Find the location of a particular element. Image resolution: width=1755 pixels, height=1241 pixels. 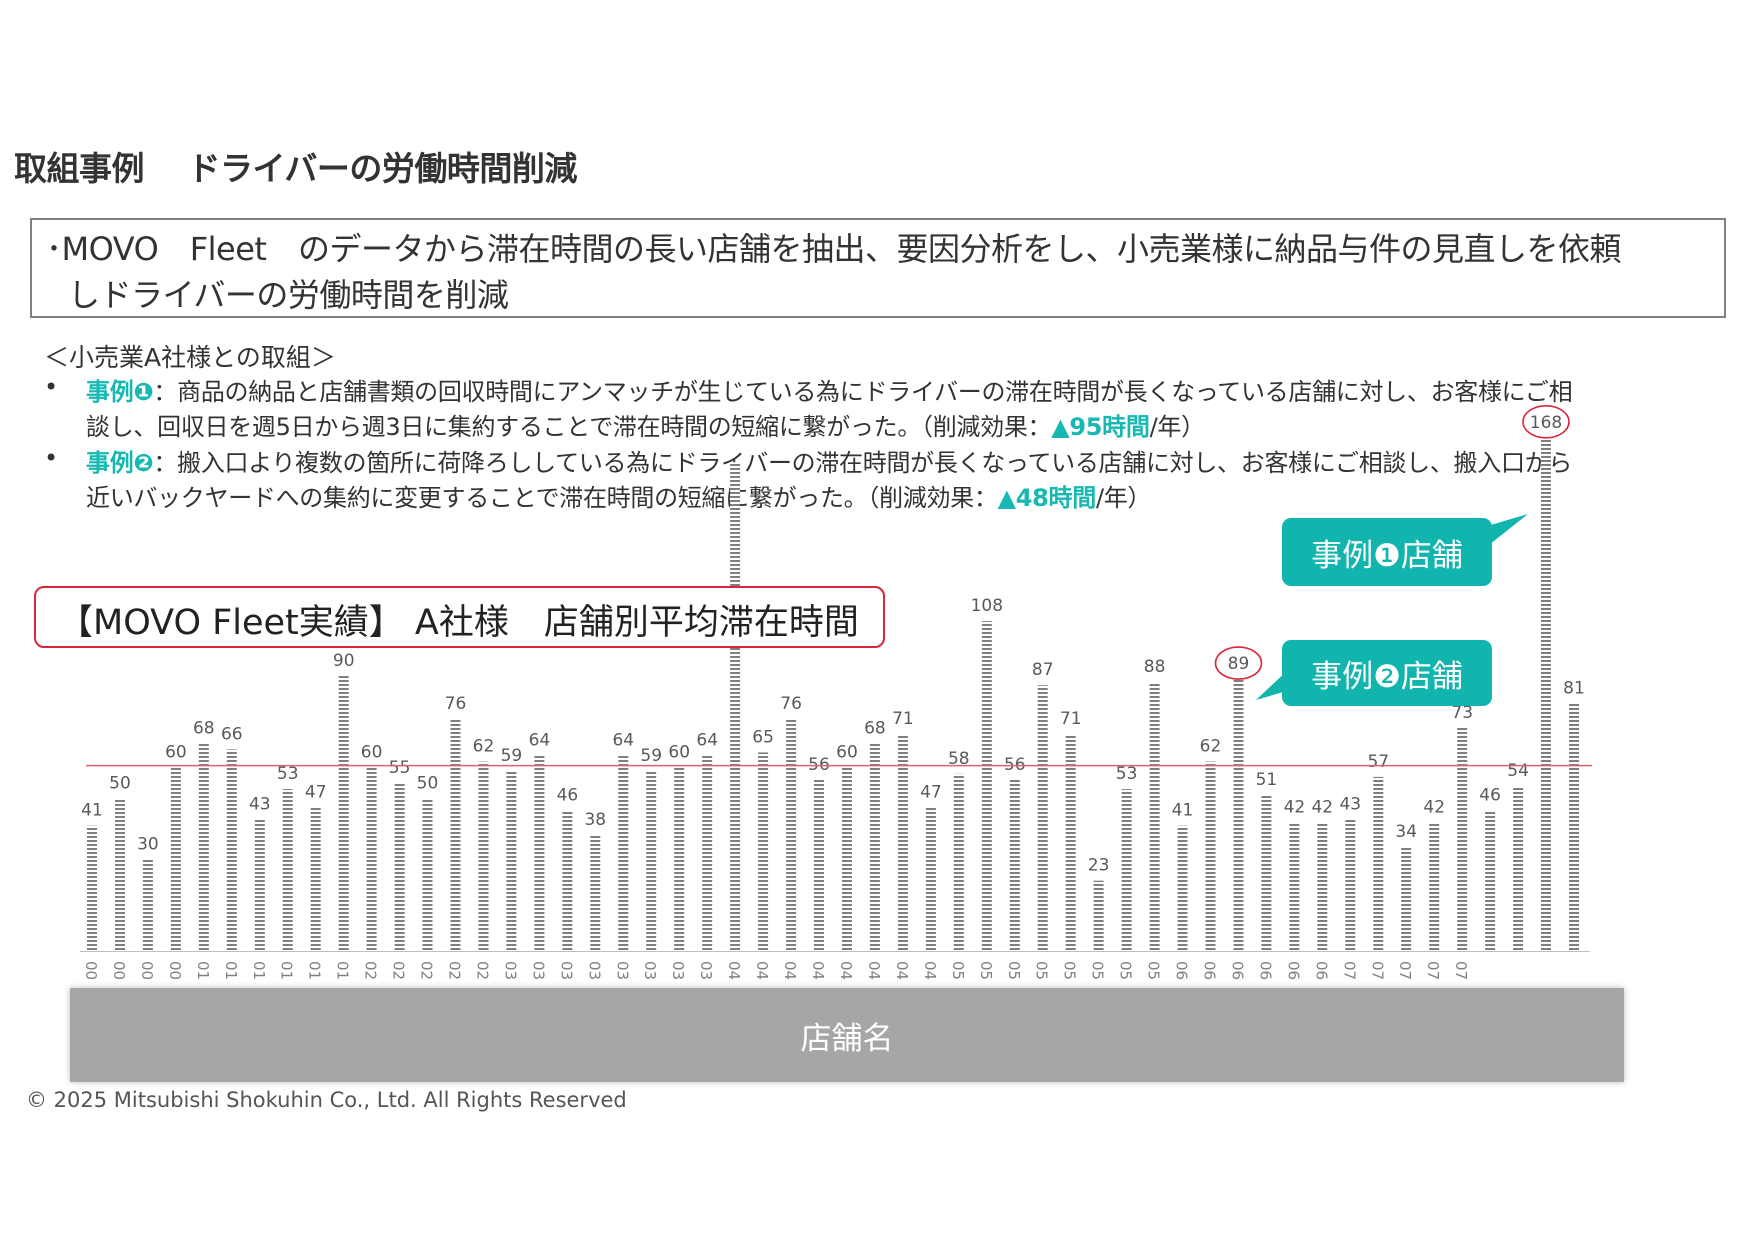

x-axis-title: 店舗名 is located at coordinates (847, 1038).